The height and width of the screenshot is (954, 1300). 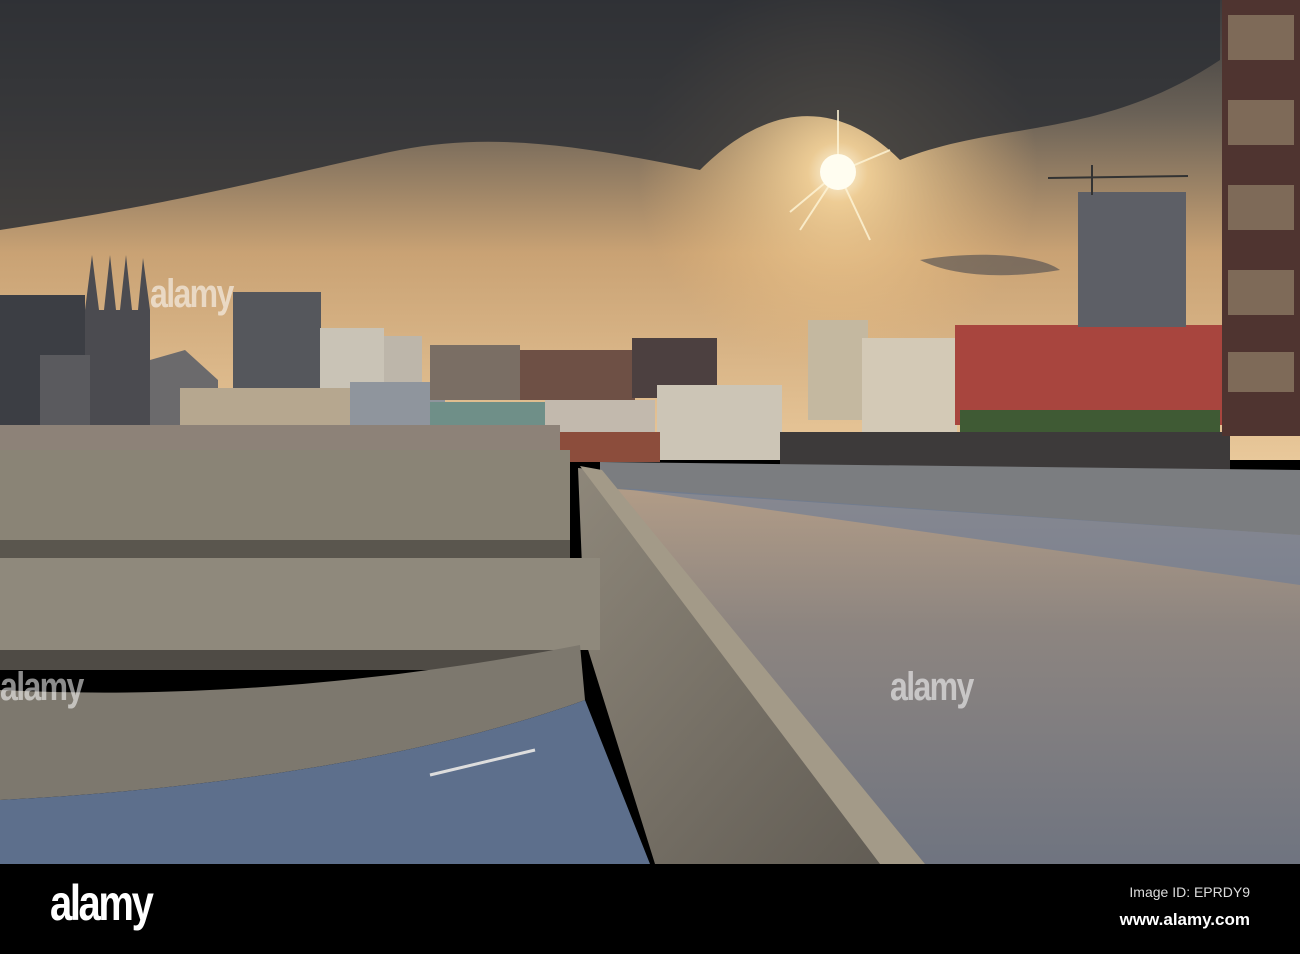 I want to click on site-url: www.alamy.com, so click(x=1184, y=919).